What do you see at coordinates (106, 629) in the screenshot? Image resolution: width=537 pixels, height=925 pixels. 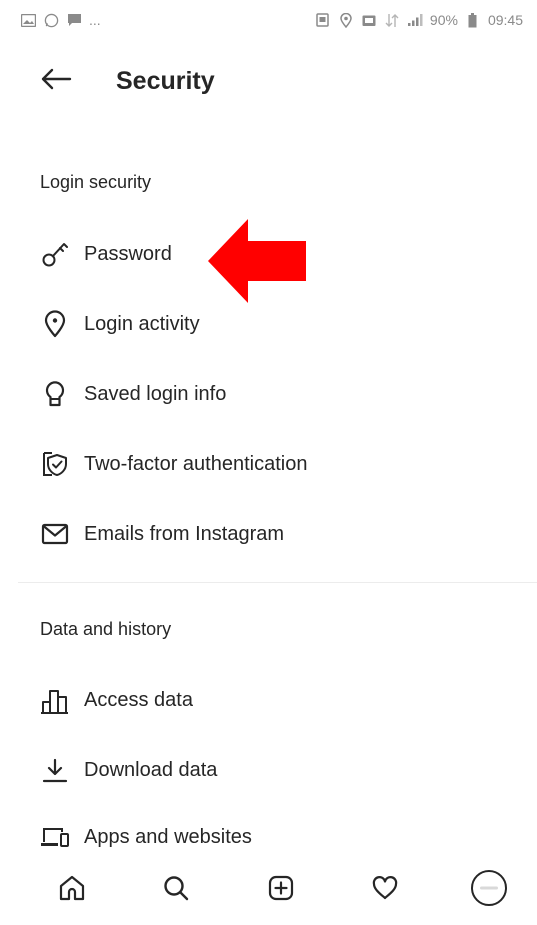 I see `section-header-data-and-history: Data and history` at bounding box center [106, 629].